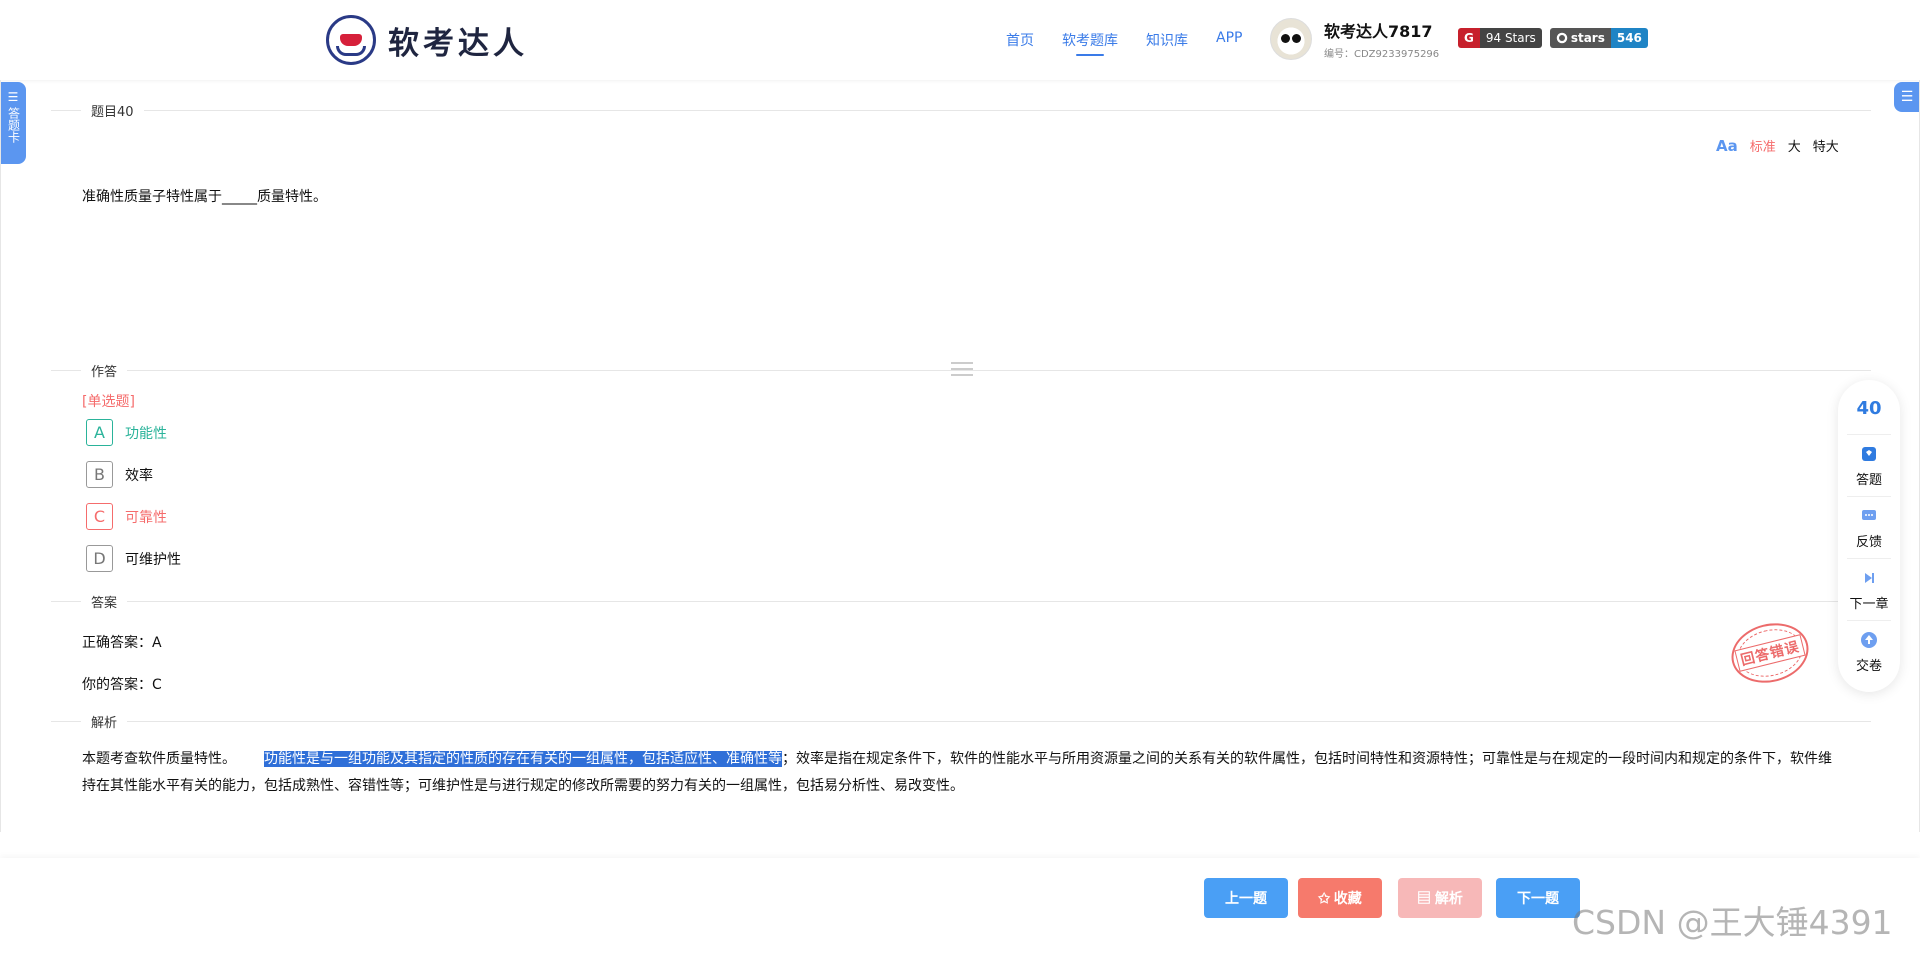 This screenshot has height=953, width=1920. I want to click on analysis-button: ▤ 解析, so click(1440, 898).